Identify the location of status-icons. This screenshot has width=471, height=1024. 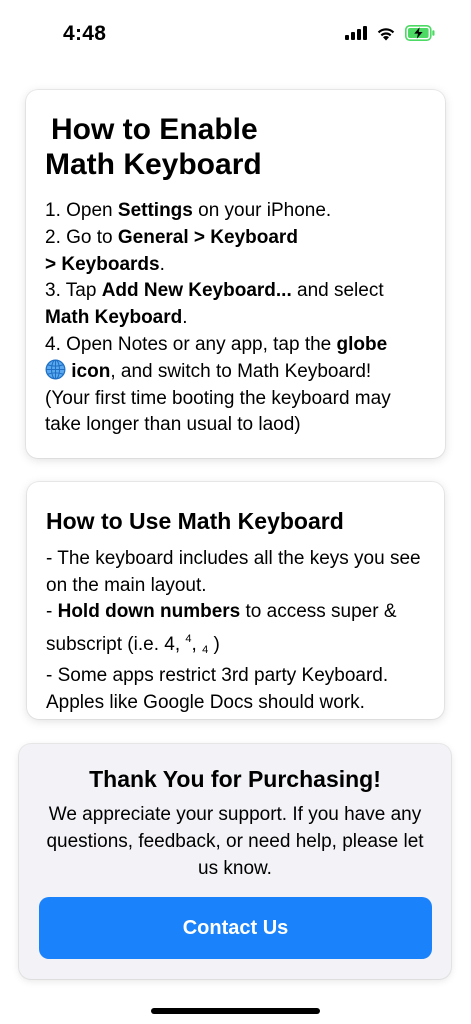
(390, 33).